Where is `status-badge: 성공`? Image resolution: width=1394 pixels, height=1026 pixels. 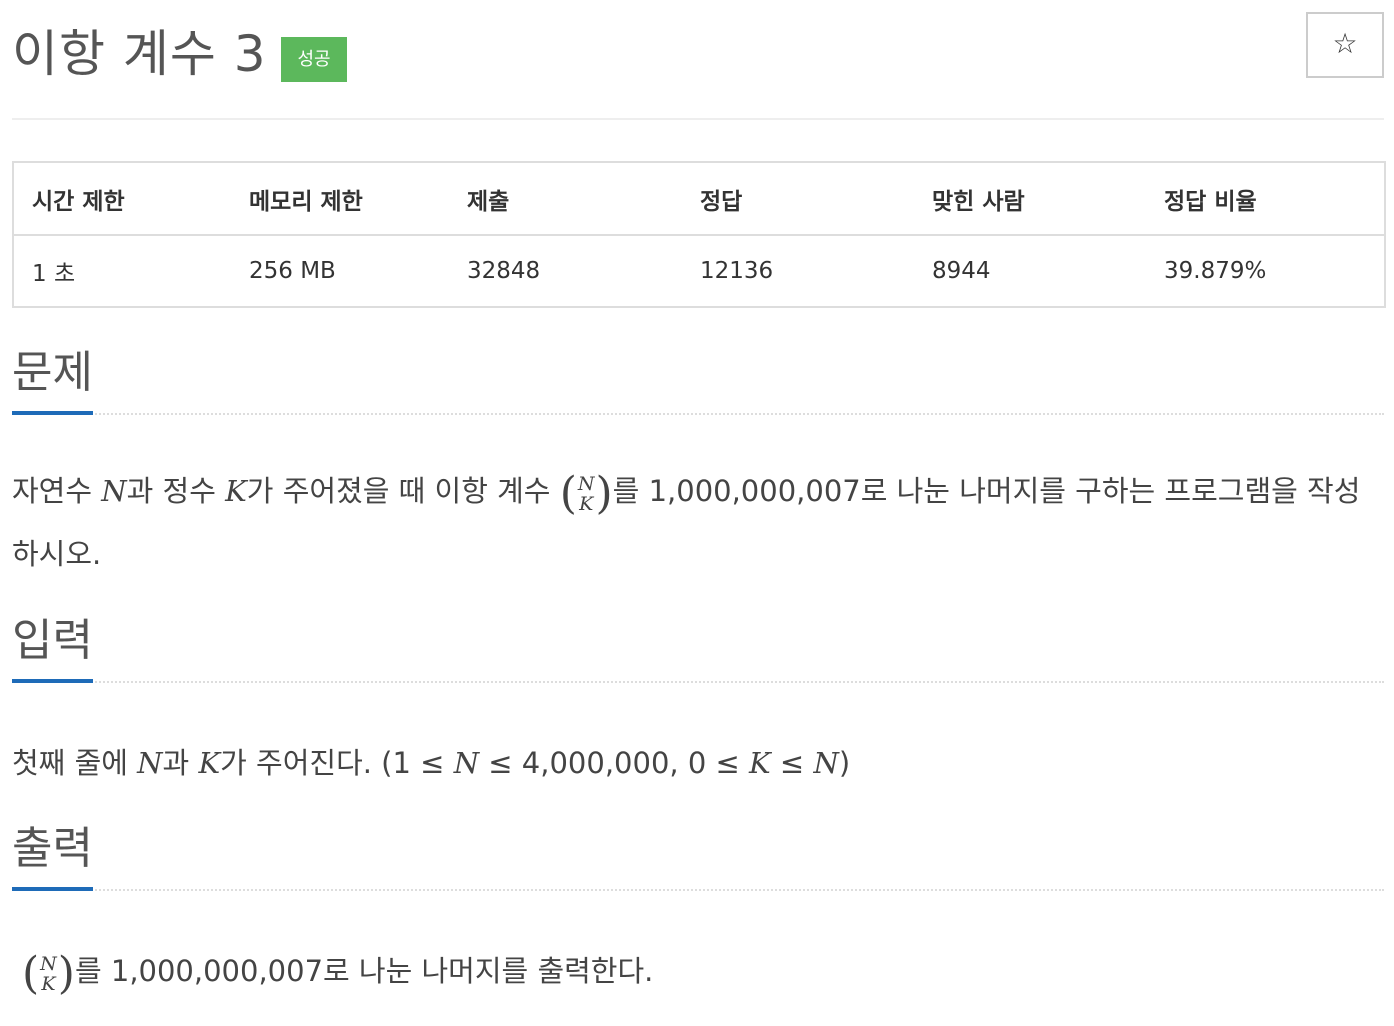
status-badge: 성공 is located at coordinates (314, 59).